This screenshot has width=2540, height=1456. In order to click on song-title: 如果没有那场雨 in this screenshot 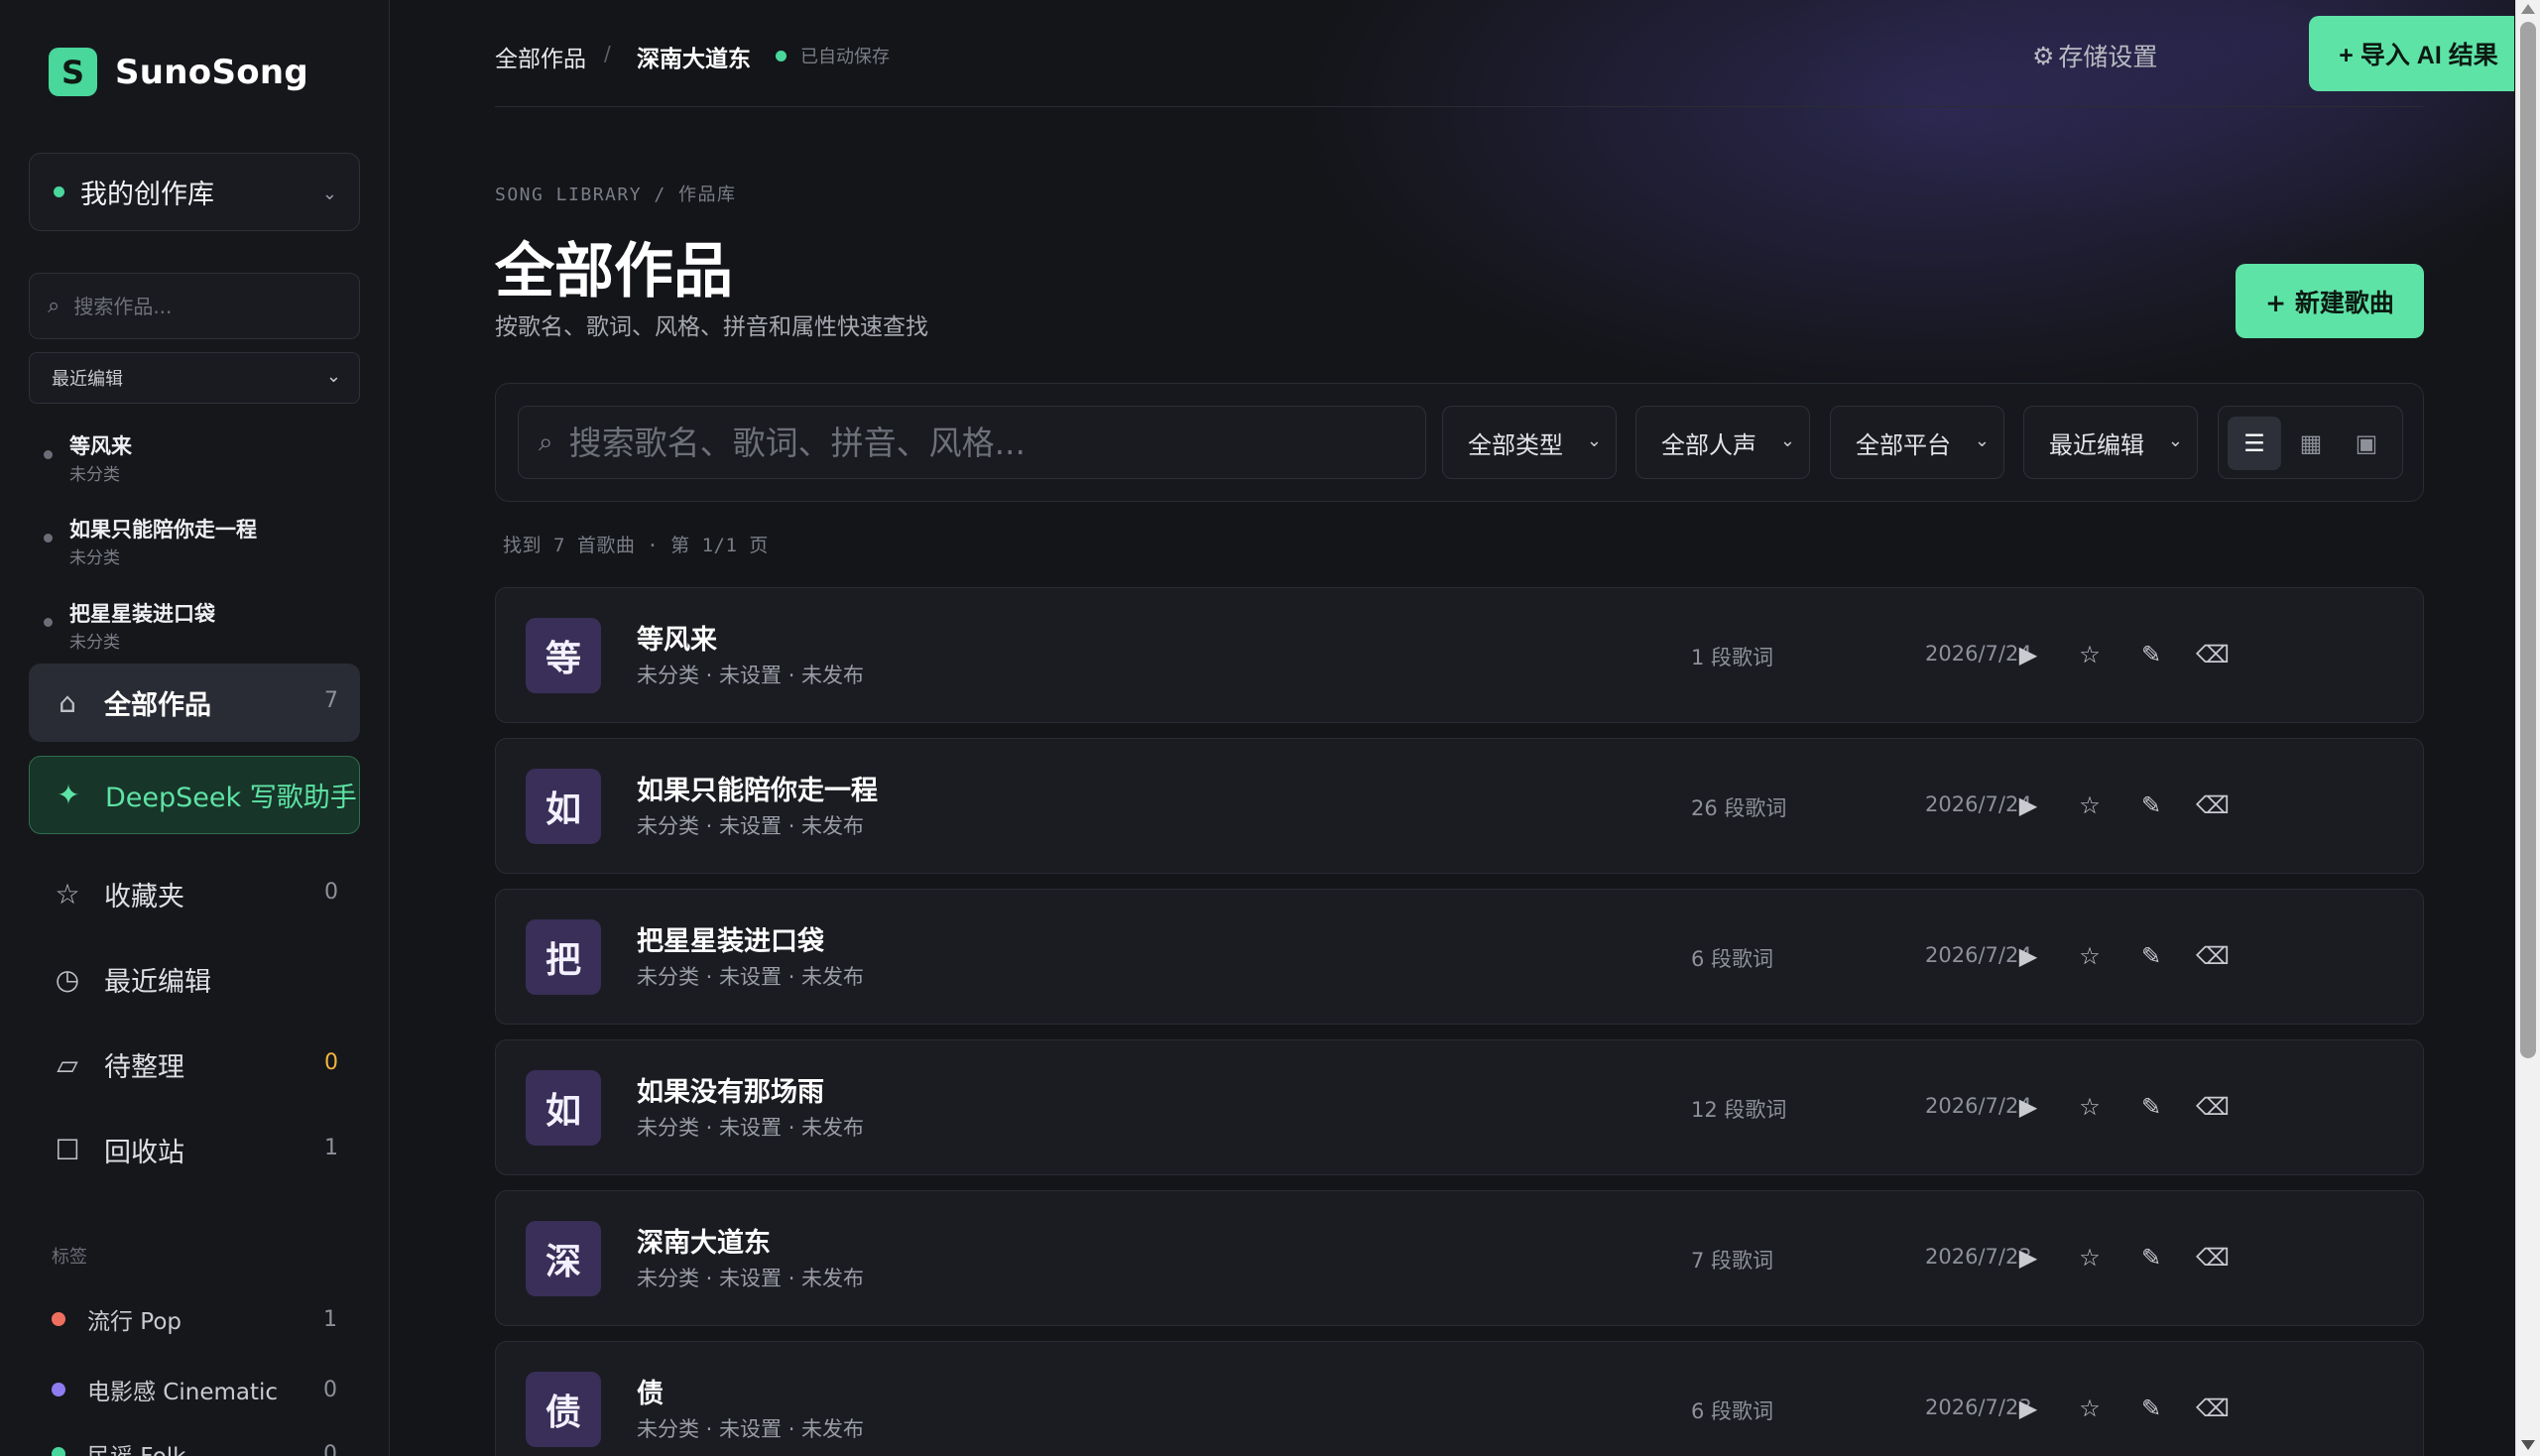, I will do `click(730, 1089)`.